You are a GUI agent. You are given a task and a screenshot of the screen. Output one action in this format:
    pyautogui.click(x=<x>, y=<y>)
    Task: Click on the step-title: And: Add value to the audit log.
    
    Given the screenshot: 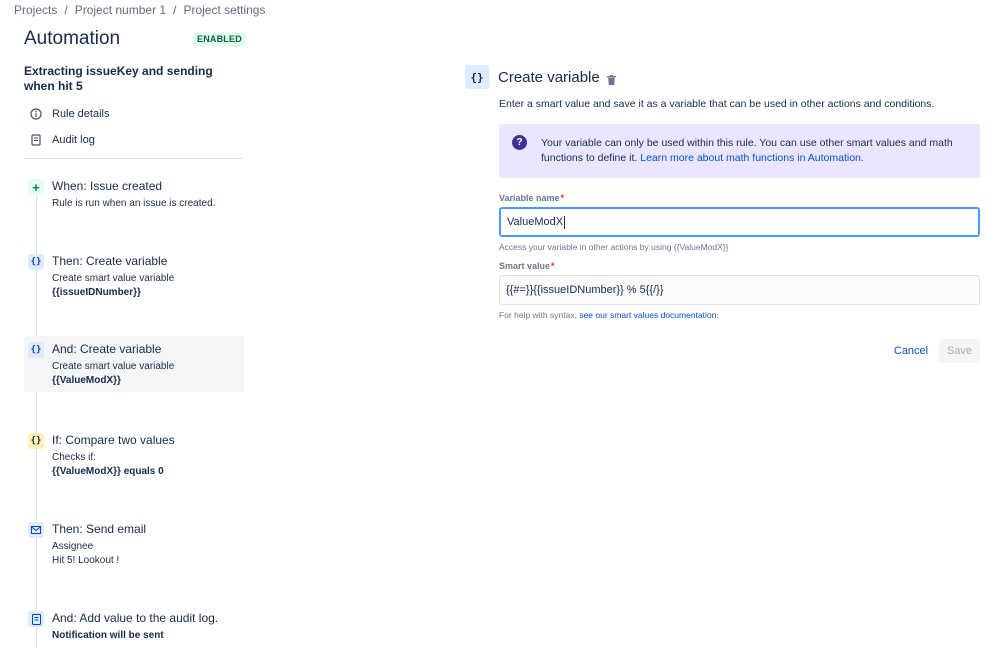 What is the action you would take?
    pyautogui.click(x=135, y=618)
    